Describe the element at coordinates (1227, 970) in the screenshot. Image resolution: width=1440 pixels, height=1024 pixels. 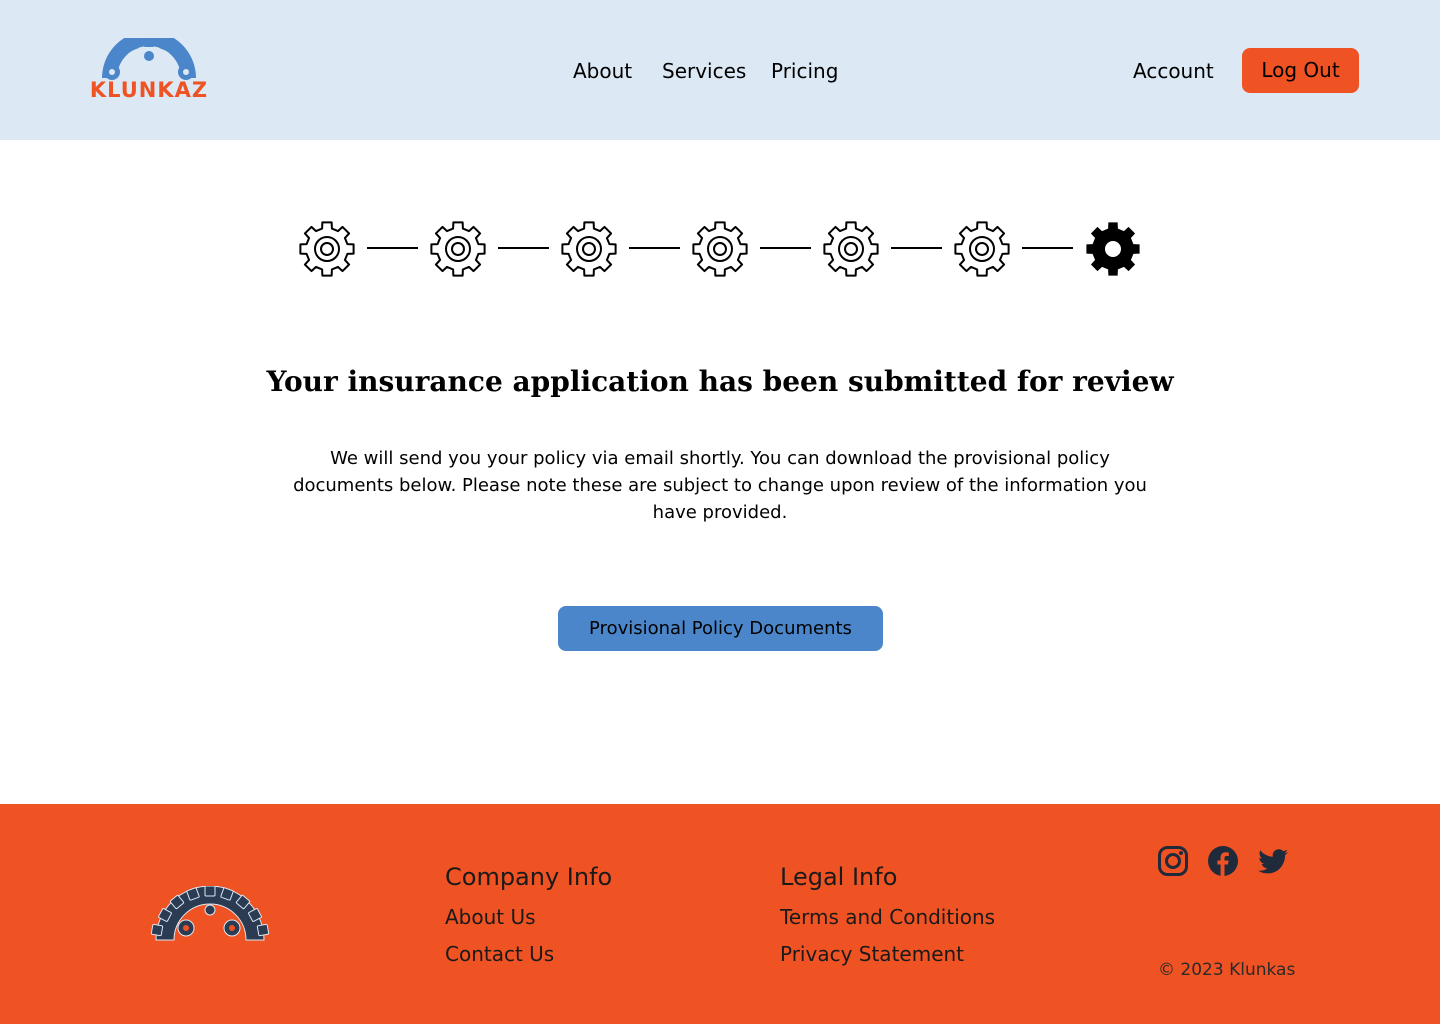
I see `copyright-text: © 2023 Klunkas` at that location.